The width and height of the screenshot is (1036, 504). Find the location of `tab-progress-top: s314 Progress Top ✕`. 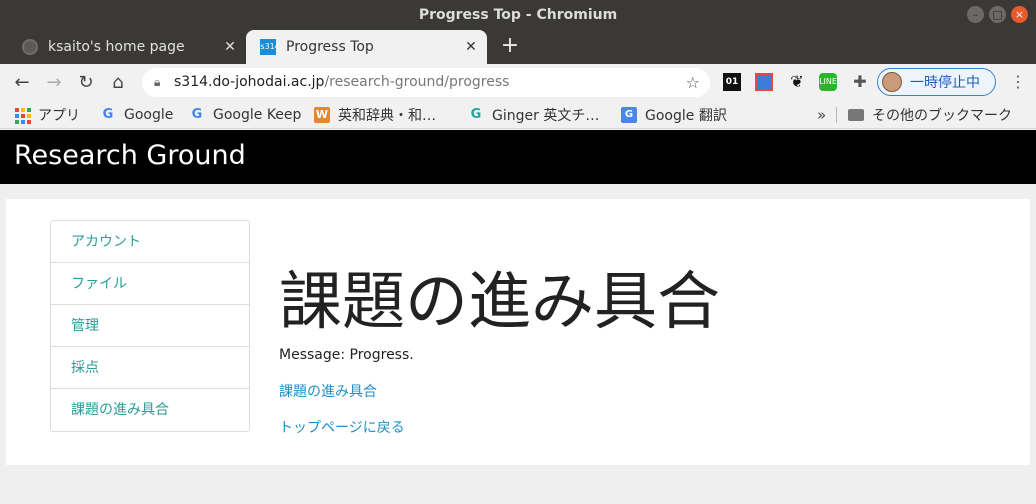

tab-progress-top: s314 Progress Top ✕ is located at coordinates (366, 47).